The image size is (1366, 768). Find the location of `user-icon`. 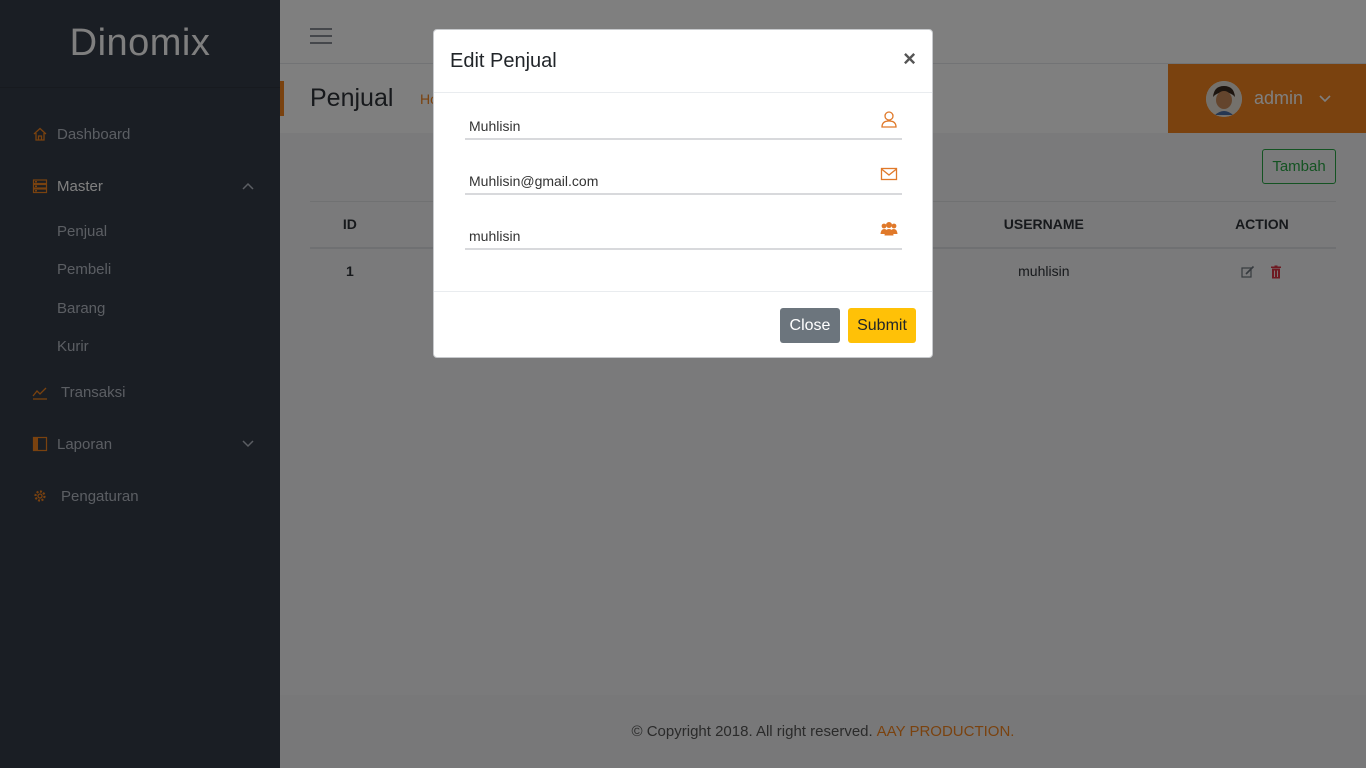

user-icon is located at coordinates (889, 119).